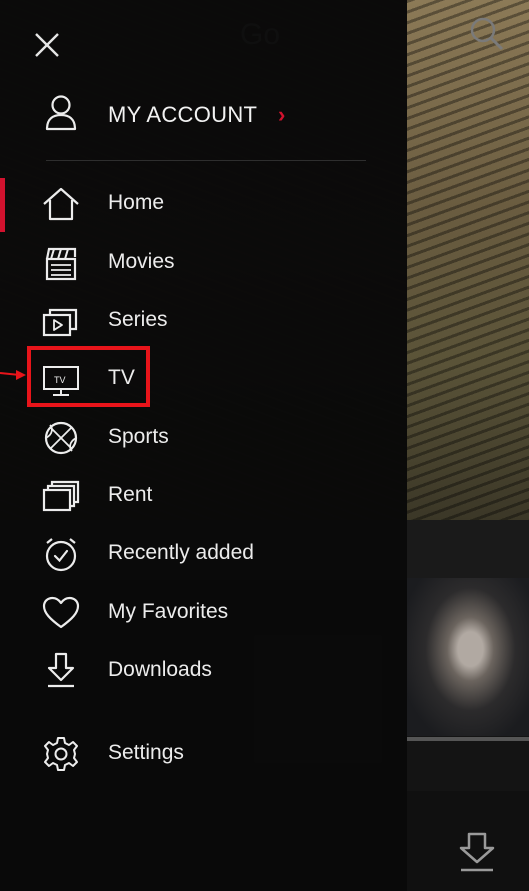 The image size is (529, 891). Describe the element at coordinates (61, 321) in the screenshot. I see `series-icon` at that location.